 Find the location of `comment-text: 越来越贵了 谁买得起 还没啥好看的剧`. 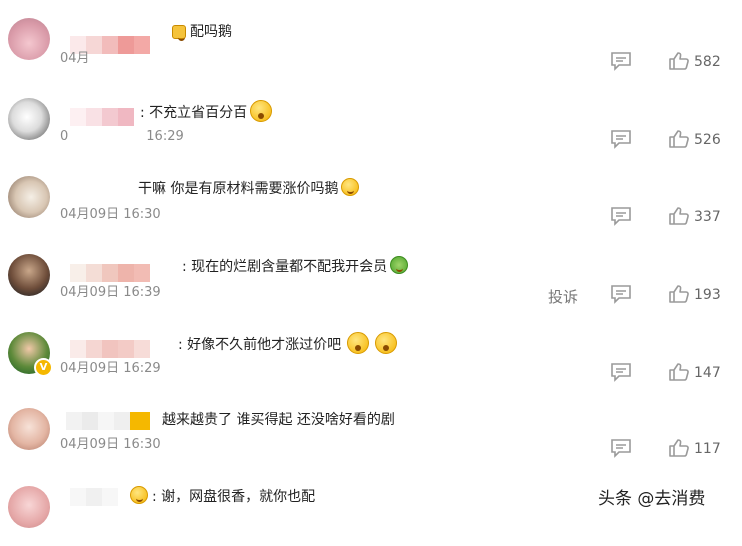

comment-text: 越来越贵了 谁买得起 还没啥好看的剧 is located at coordinates (278, 420).